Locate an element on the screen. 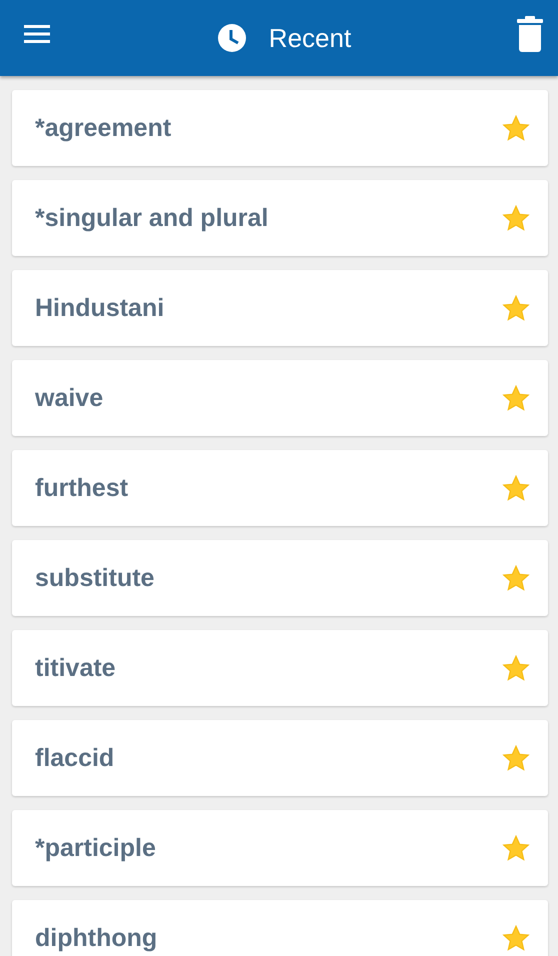  word-text: diphthong is located at coordinates (96, 938).